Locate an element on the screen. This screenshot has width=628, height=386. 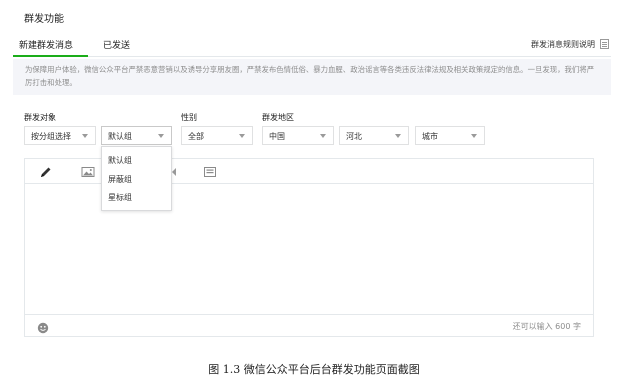
gender-value: 全部 is located at coordinates (196, 136).